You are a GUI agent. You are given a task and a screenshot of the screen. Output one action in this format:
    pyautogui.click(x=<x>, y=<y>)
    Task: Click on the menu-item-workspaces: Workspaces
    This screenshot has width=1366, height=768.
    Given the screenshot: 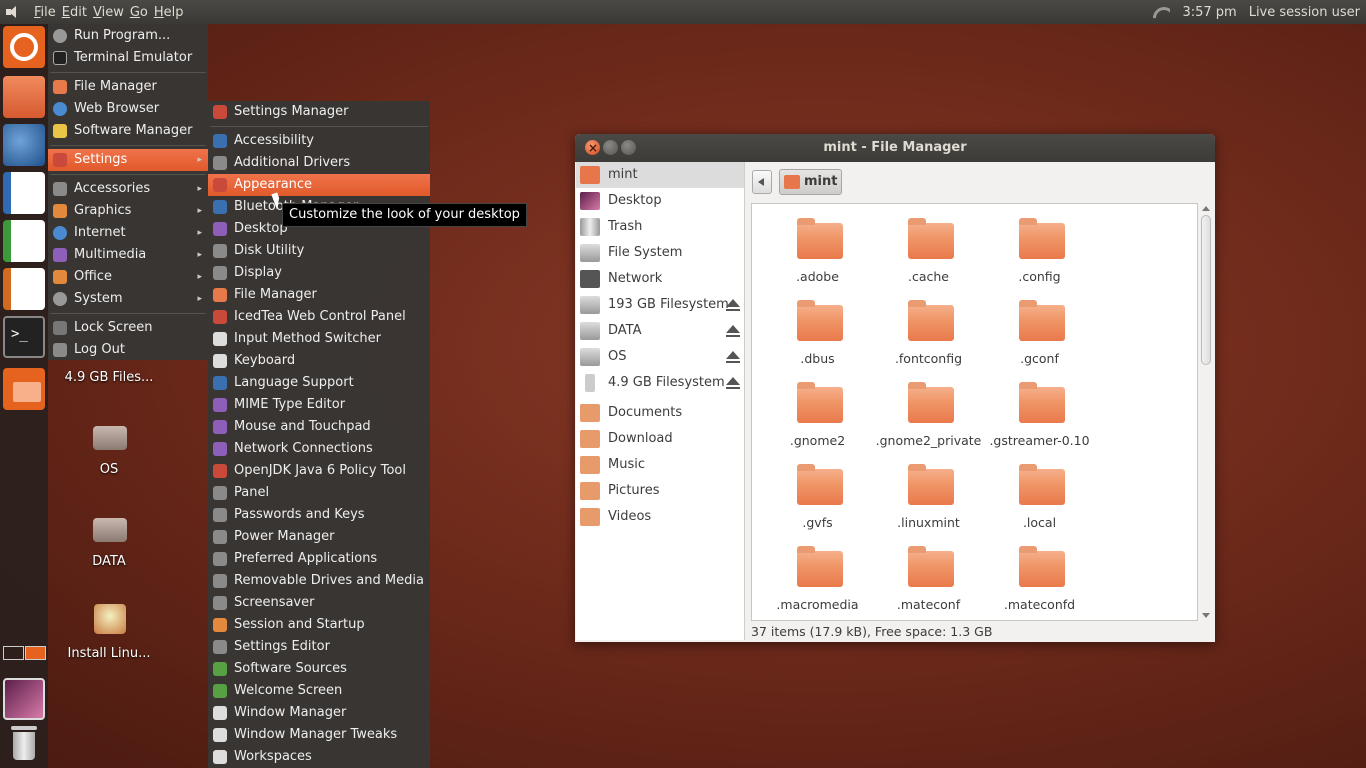 What is the action you would take?
    pyautogui.click(x=319, y=757)
    